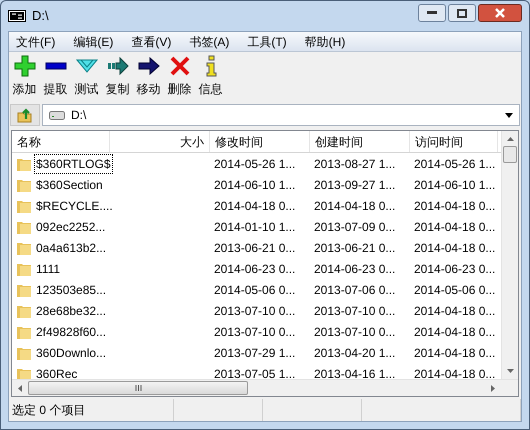 This screenshot has height=430, width=530. Describe the element at coordinates (509, 115) in the screenshot. I see `dropdown-caret-icon` at that location.